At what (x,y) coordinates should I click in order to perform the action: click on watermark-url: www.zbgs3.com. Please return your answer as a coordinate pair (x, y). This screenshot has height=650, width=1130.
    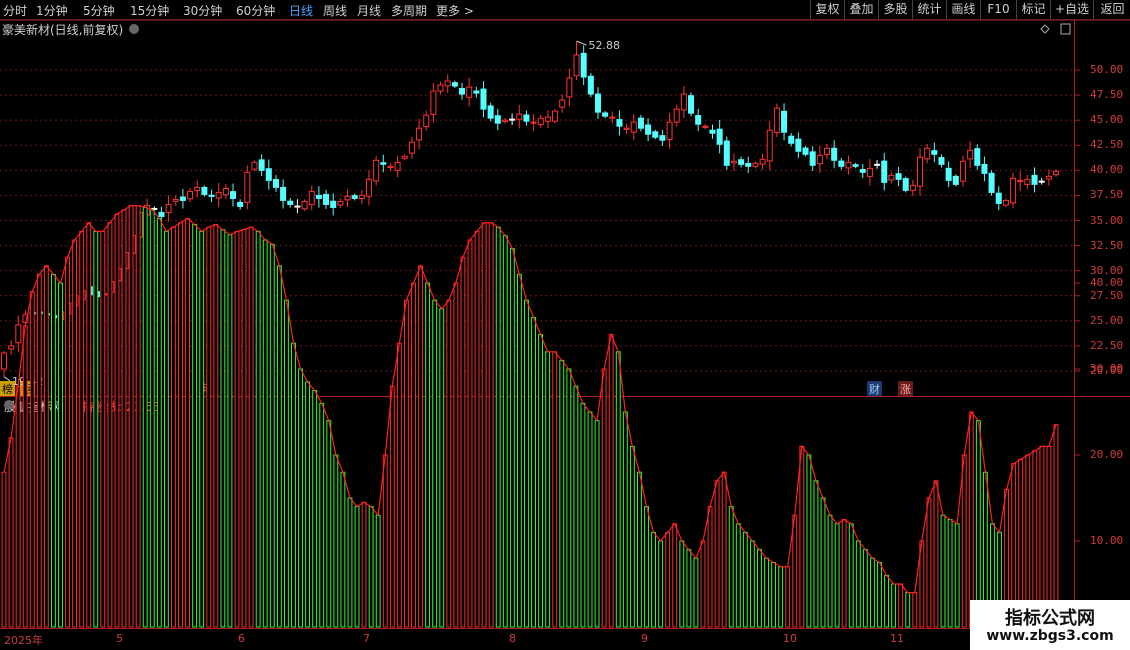
    Looking at the image, I should click on (1050, 636).